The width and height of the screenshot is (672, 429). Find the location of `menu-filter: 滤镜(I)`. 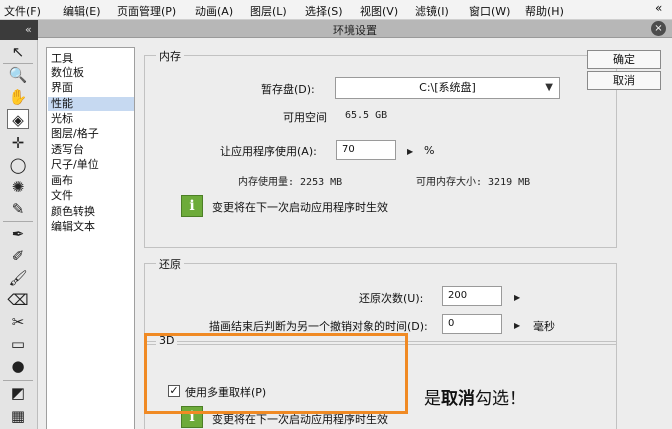

menu-filter: 滤镜(I) is located at coordinates (432, 11).